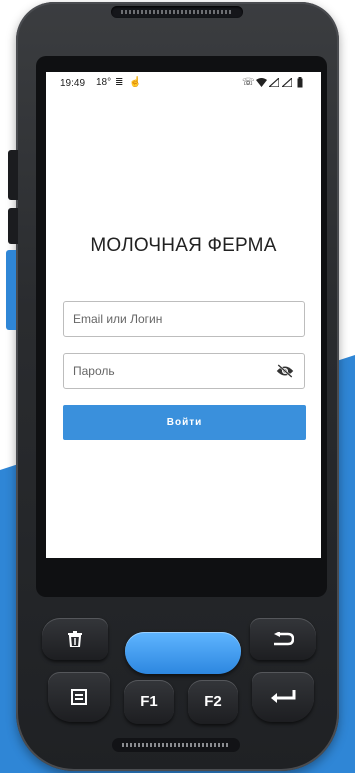 This screenshot has width=355, height=773. What do you see at coordinates (300, 82) in the screenshot?
I see `battery-icon` at bounding box center [300, 82].